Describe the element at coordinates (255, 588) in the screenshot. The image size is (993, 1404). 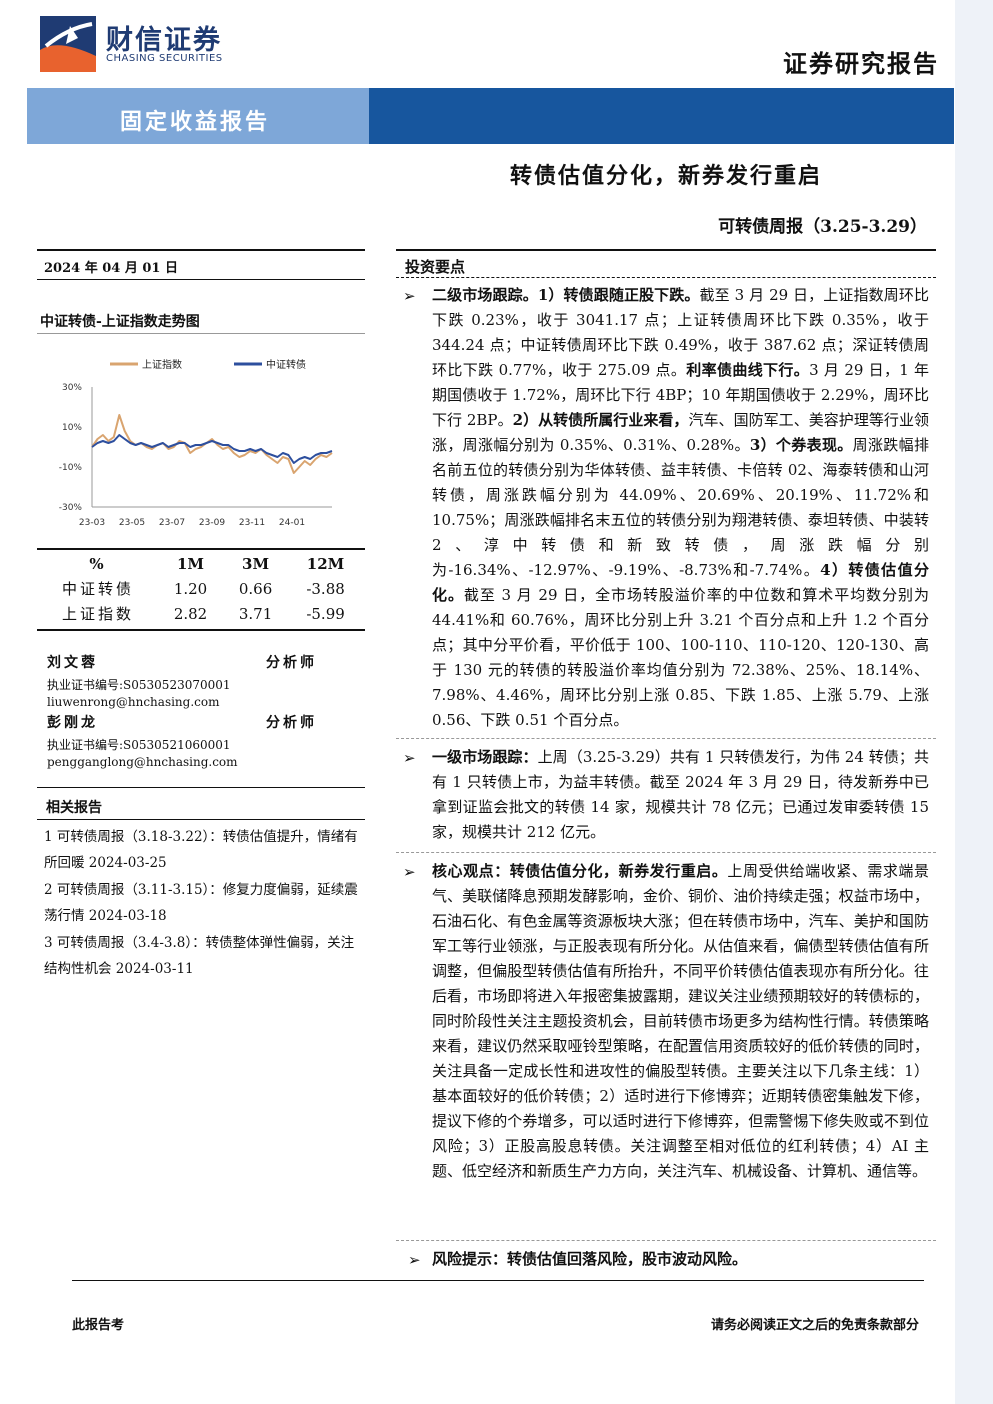
I see `table-cell: 0.66` at that location.